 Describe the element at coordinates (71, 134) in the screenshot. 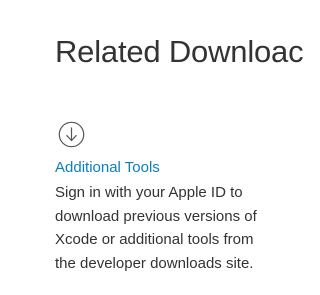

I see `download-icon` at that location.